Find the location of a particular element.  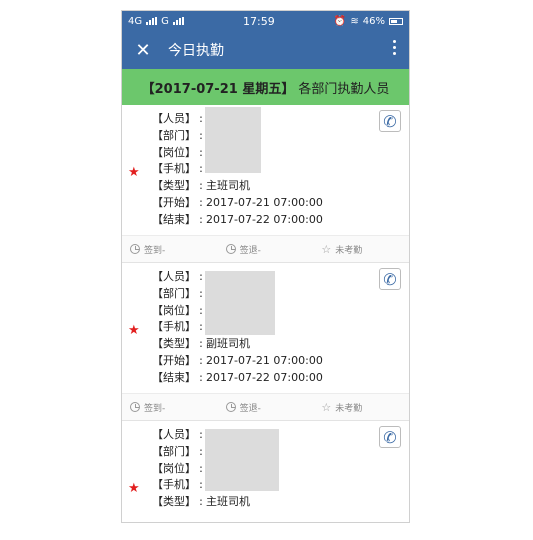

status-bar: 4G G 17:59 ⏰ ≋ 46% is located at coordinates (265, 21).